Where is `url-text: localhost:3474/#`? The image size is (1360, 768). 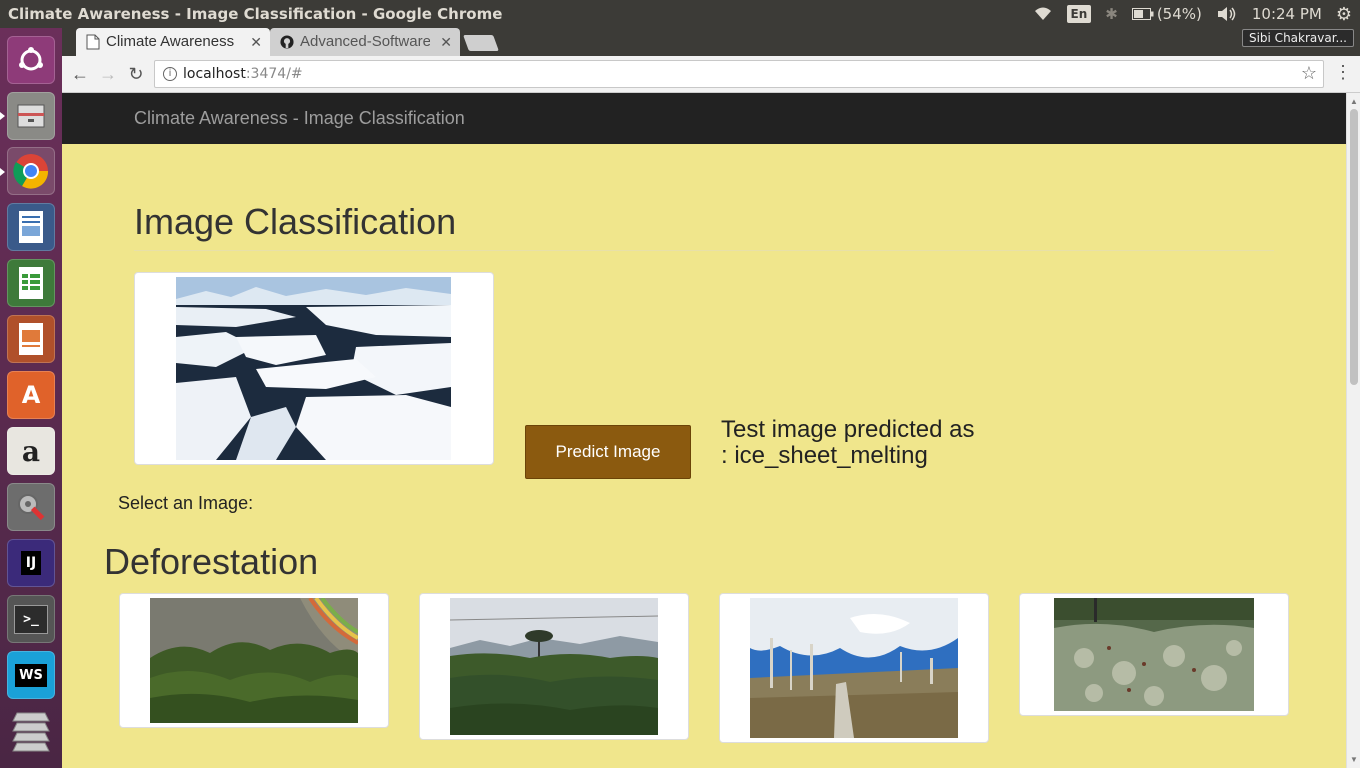
url-text: localhost:3474/# is located at coordinates (243, 74).